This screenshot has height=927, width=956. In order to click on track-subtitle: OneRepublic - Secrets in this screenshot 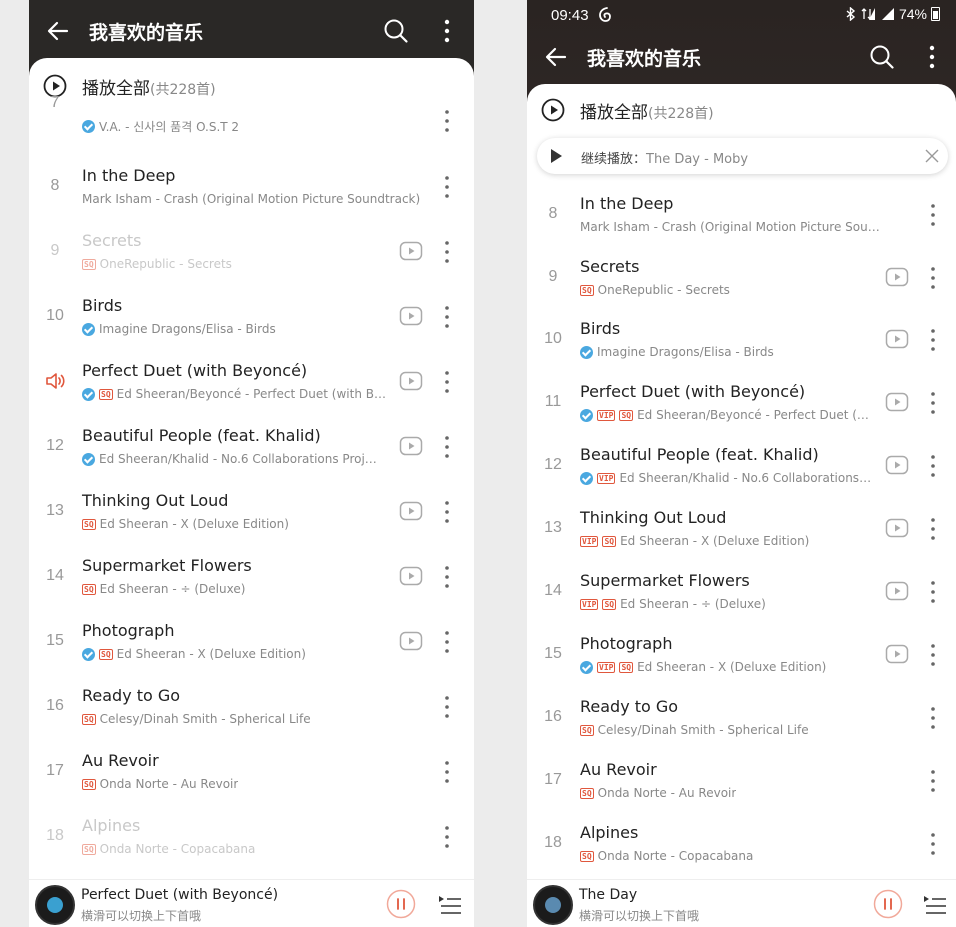, I will do `click(663, 290)`.